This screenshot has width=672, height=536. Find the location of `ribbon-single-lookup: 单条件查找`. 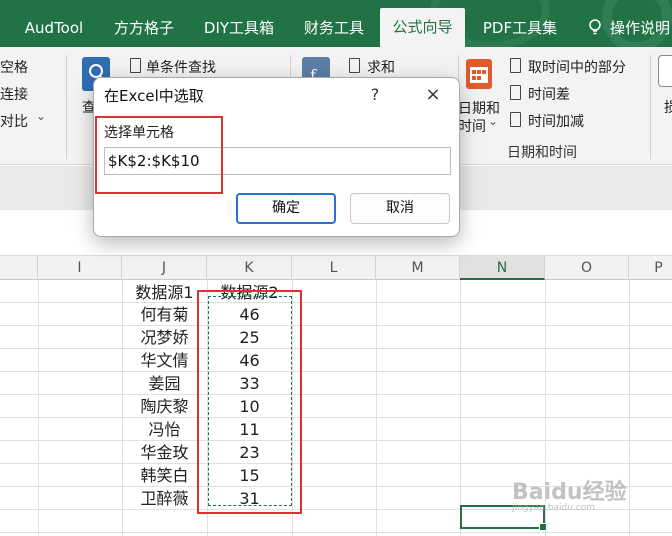

ribbon-single-lookup: 单条件查找 is located at coordinates (181, 67).